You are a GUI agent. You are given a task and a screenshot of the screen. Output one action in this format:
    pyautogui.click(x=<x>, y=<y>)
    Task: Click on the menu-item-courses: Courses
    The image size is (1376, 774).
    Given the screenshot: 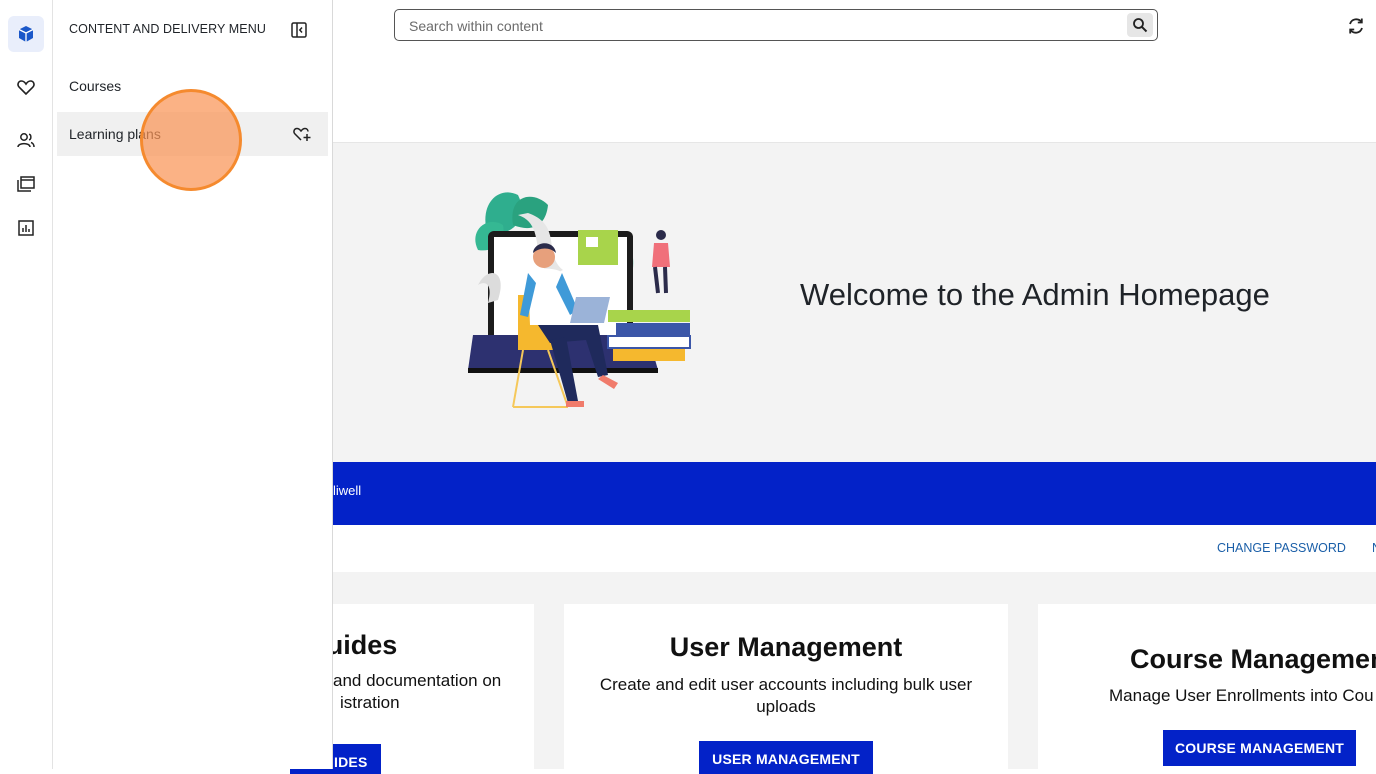 What is the action you would take?
    pyautogui.click(x=192, y=86)
    